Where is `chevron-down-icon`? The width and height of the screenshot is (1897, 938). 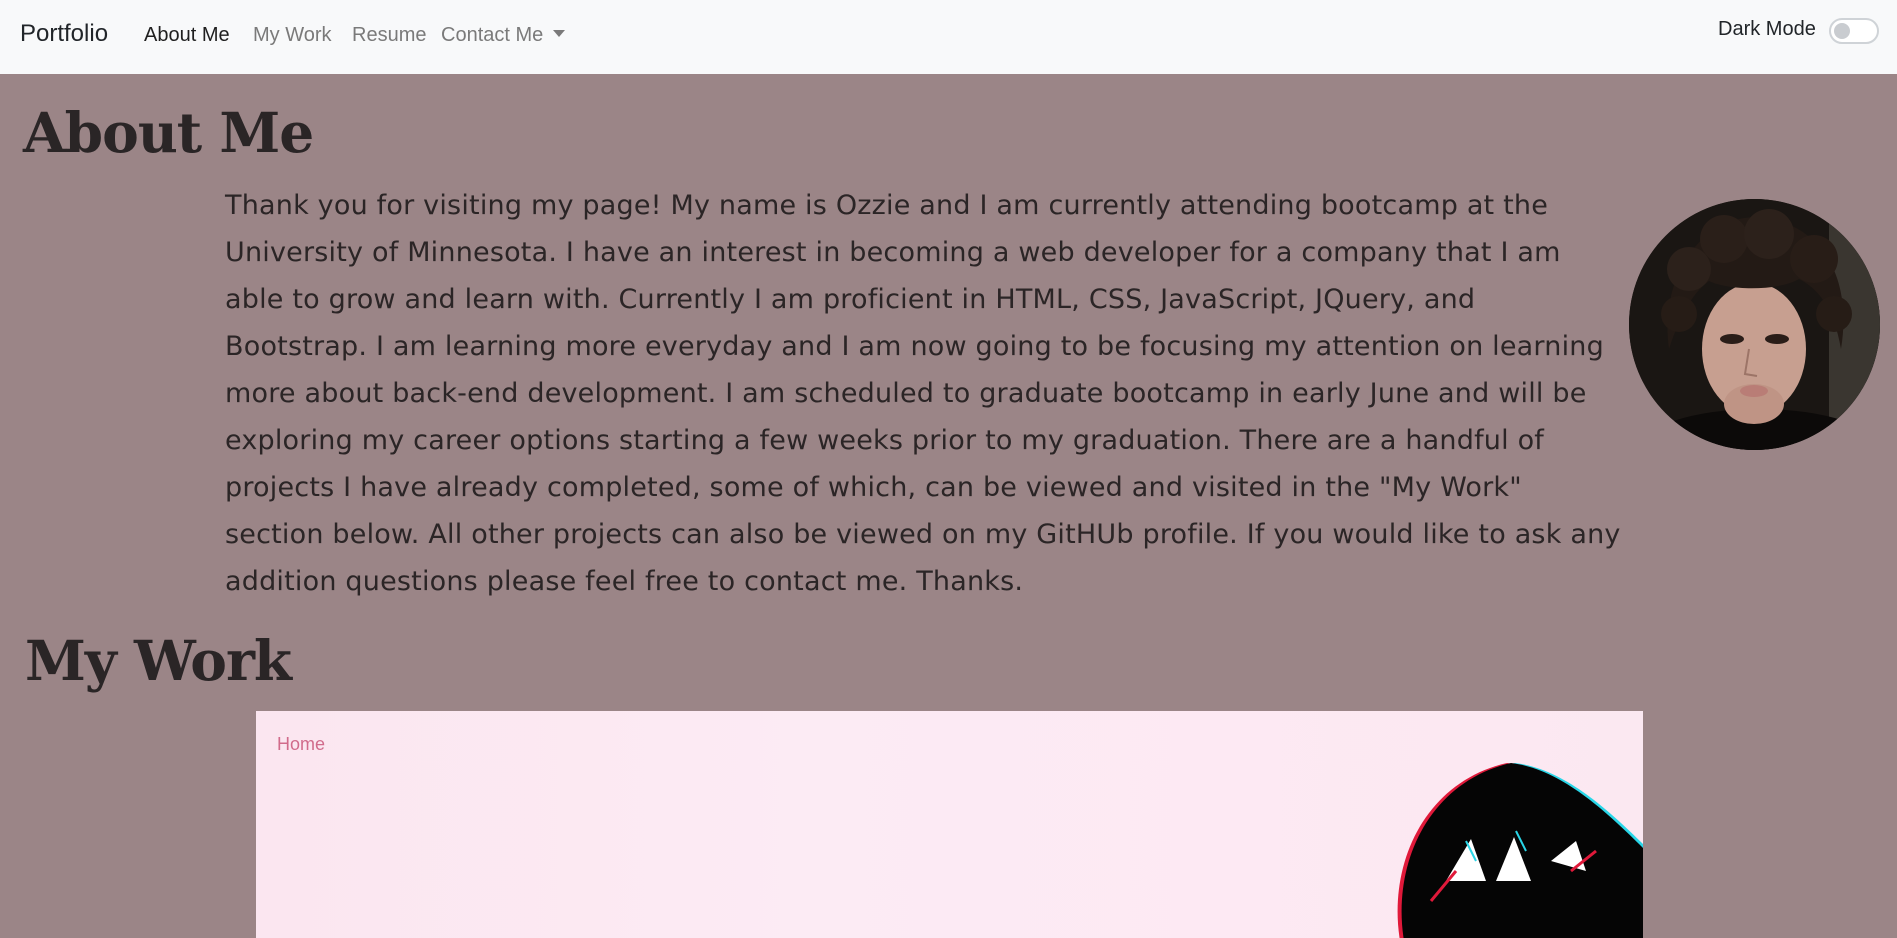
chevron-down-icon is located at coordinates (559, 33).